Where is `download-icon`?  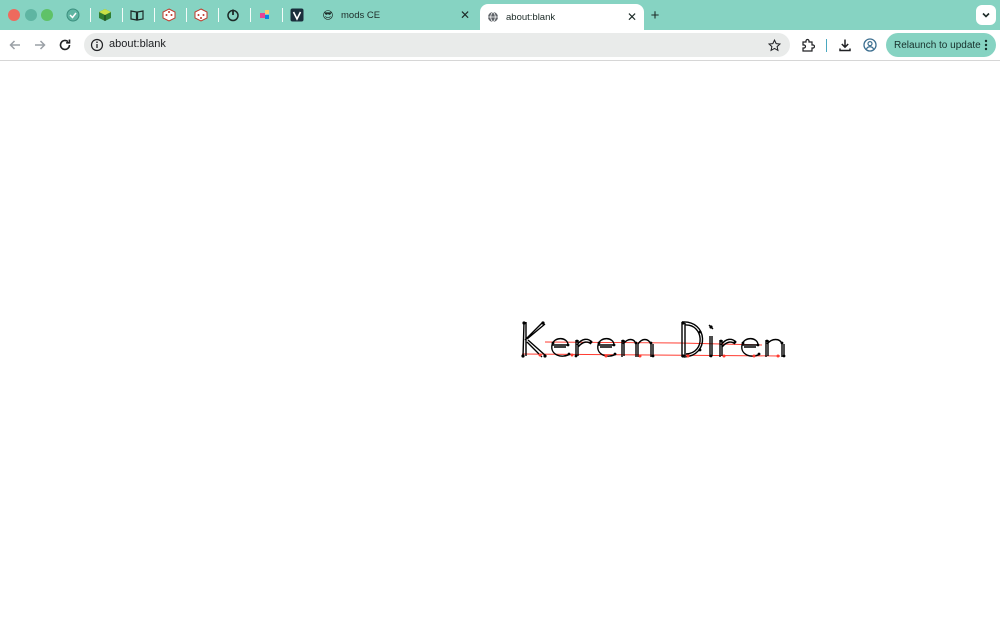 download-icon is located at coordinates (845, 45).